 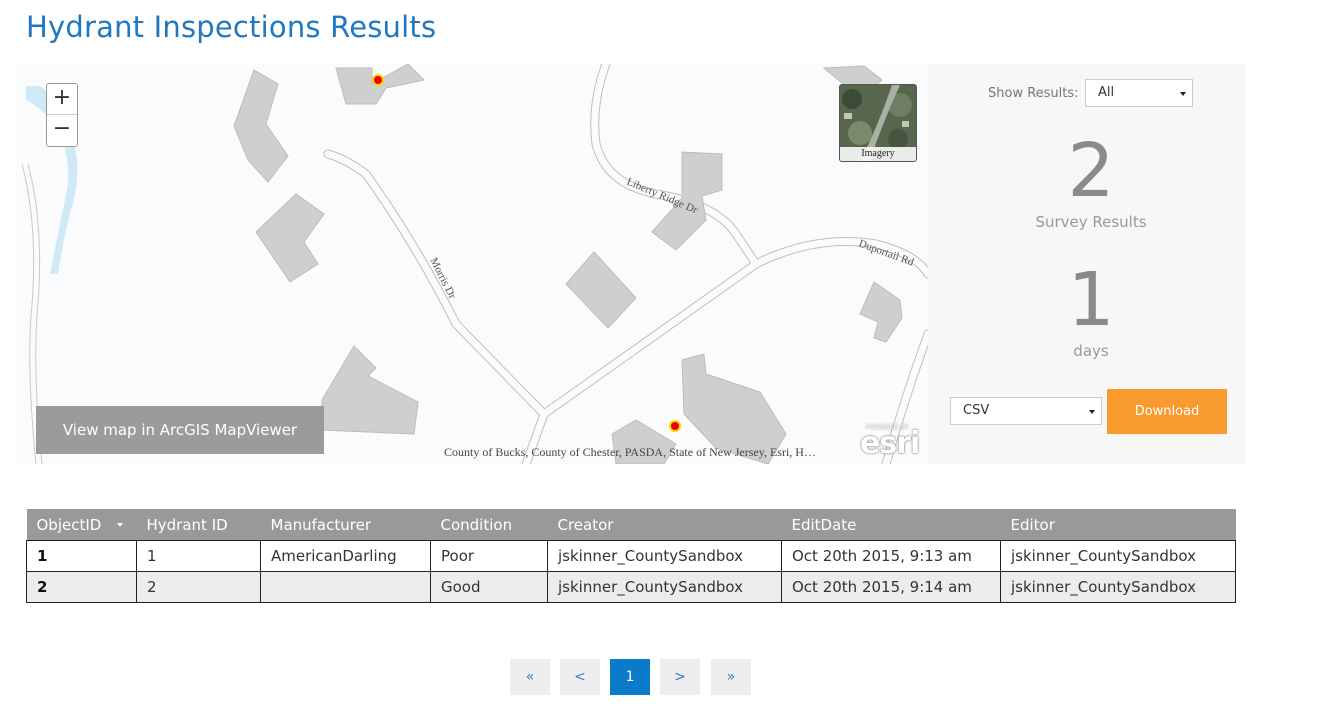 I want to click on sort-desc-icon, so click(x=120, y=525).